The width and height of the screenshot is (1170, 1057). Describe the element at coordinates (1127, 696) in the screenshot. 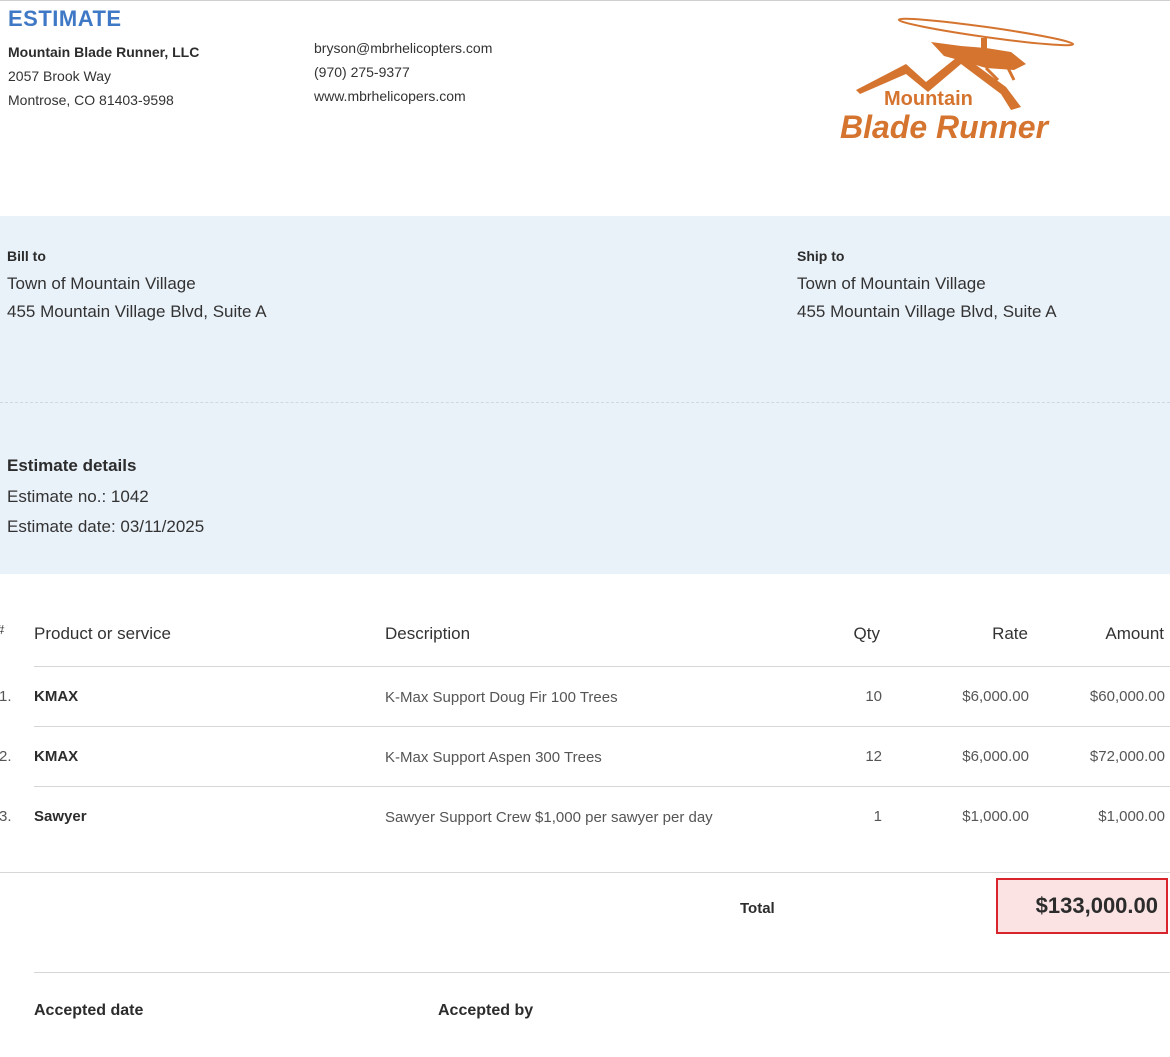

I see `row-amount: $60,000.00` at that location.